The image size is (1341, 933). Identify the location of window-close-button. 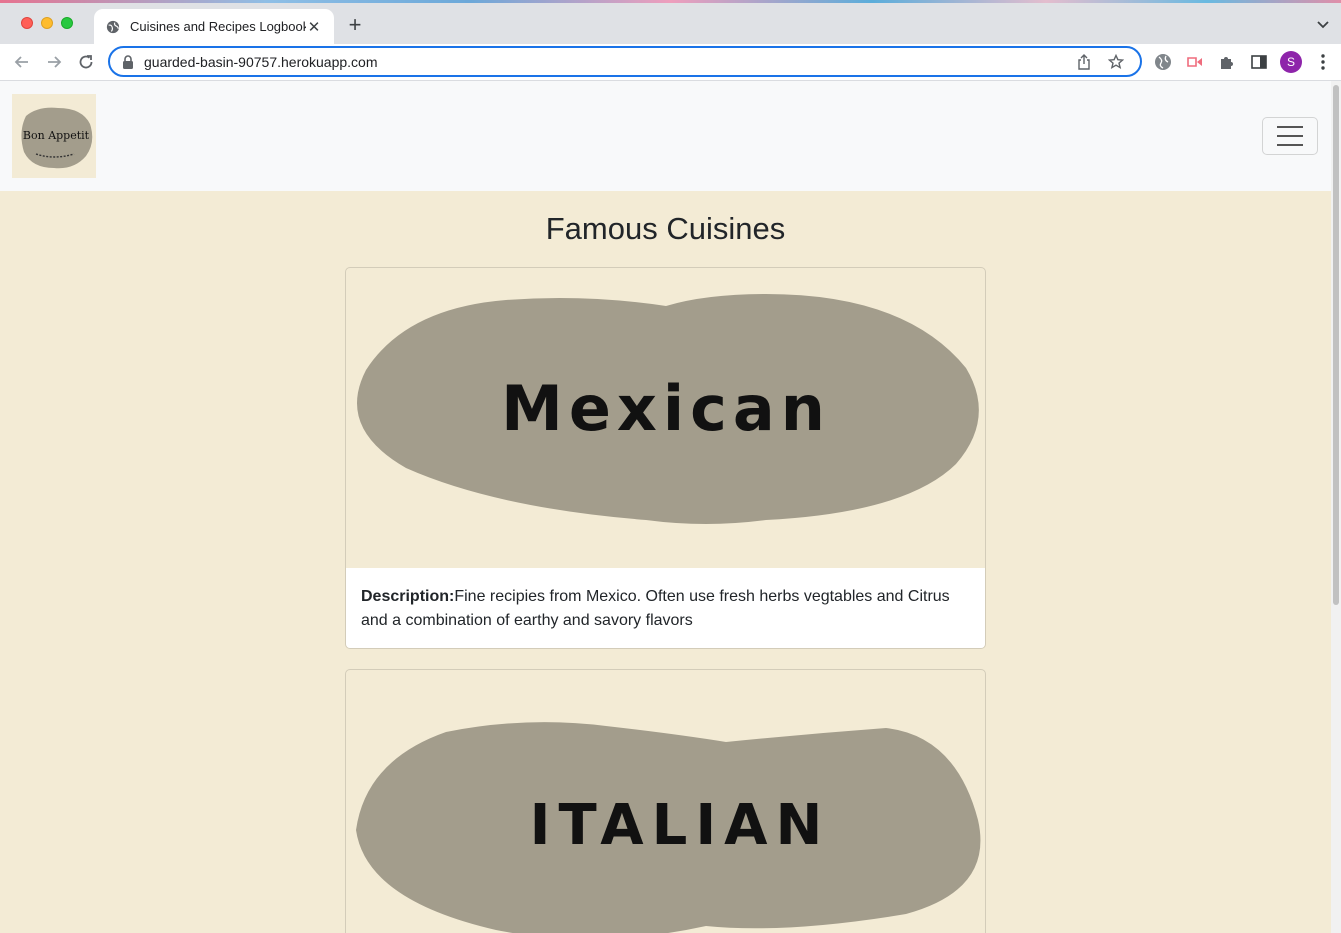
(27, 23).